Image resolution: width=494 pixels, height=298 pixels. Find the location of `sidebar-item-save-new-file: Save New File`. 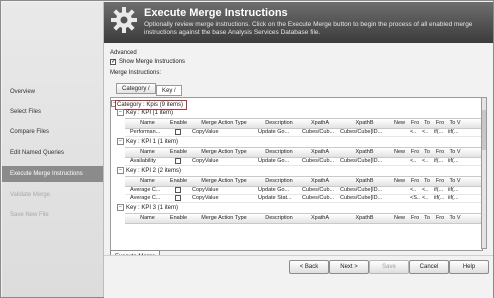

sidebar-item-save-new-file: Save New File is located at coordinates (29, 215).